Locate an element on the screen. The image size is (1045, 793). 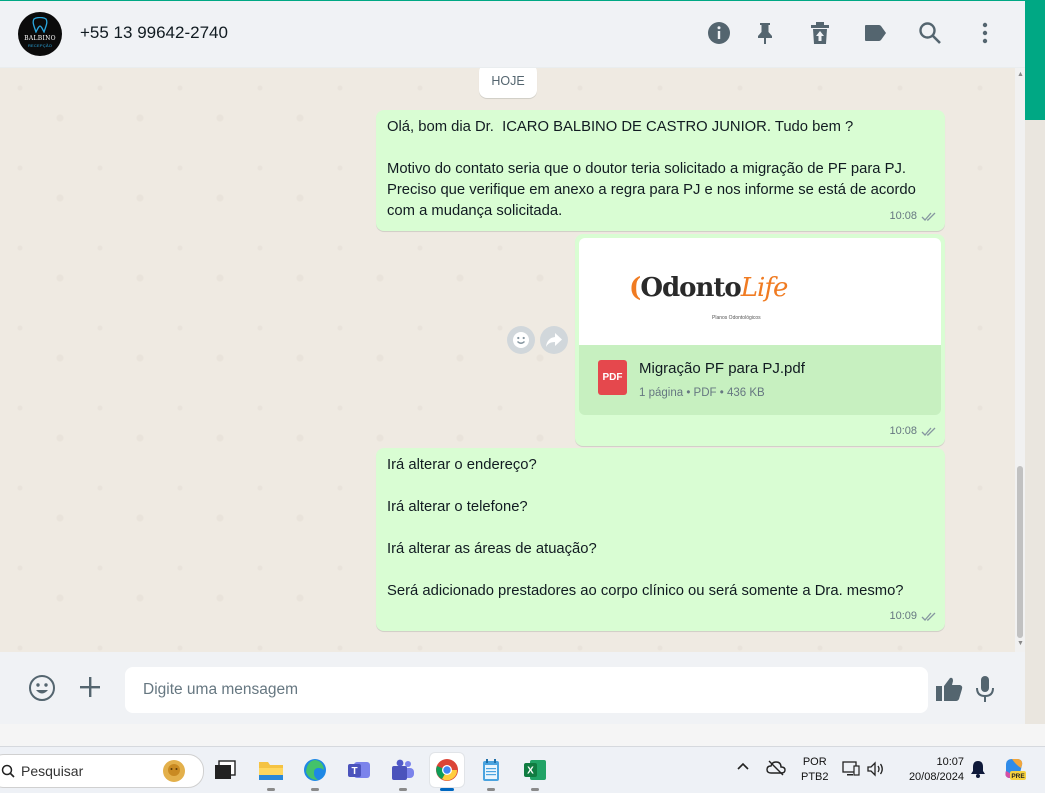
search-highlight-icon is located at coordinates (174, 771).